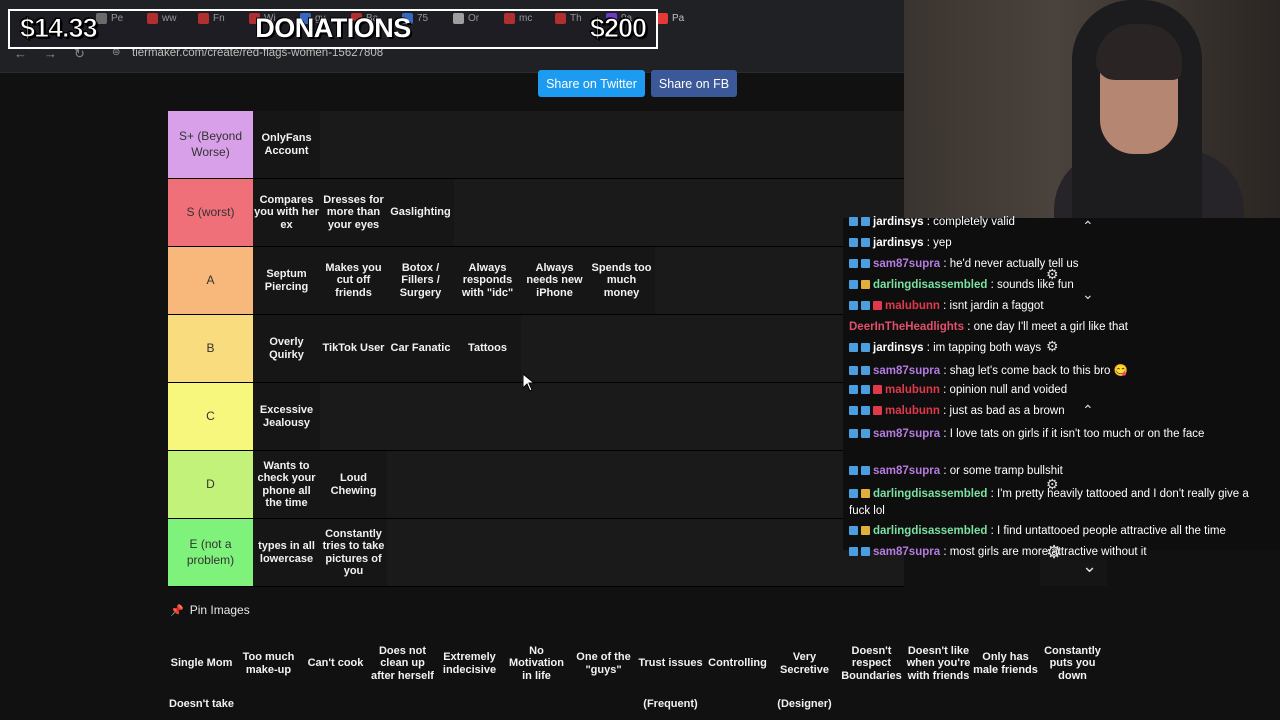 The width and height of the screenshot is (1280, 720). What do you see at coordinates (402, 663) in the screenshot?
I see `bank-item: Does not clean up after herself` at bounding box center [402, 663].